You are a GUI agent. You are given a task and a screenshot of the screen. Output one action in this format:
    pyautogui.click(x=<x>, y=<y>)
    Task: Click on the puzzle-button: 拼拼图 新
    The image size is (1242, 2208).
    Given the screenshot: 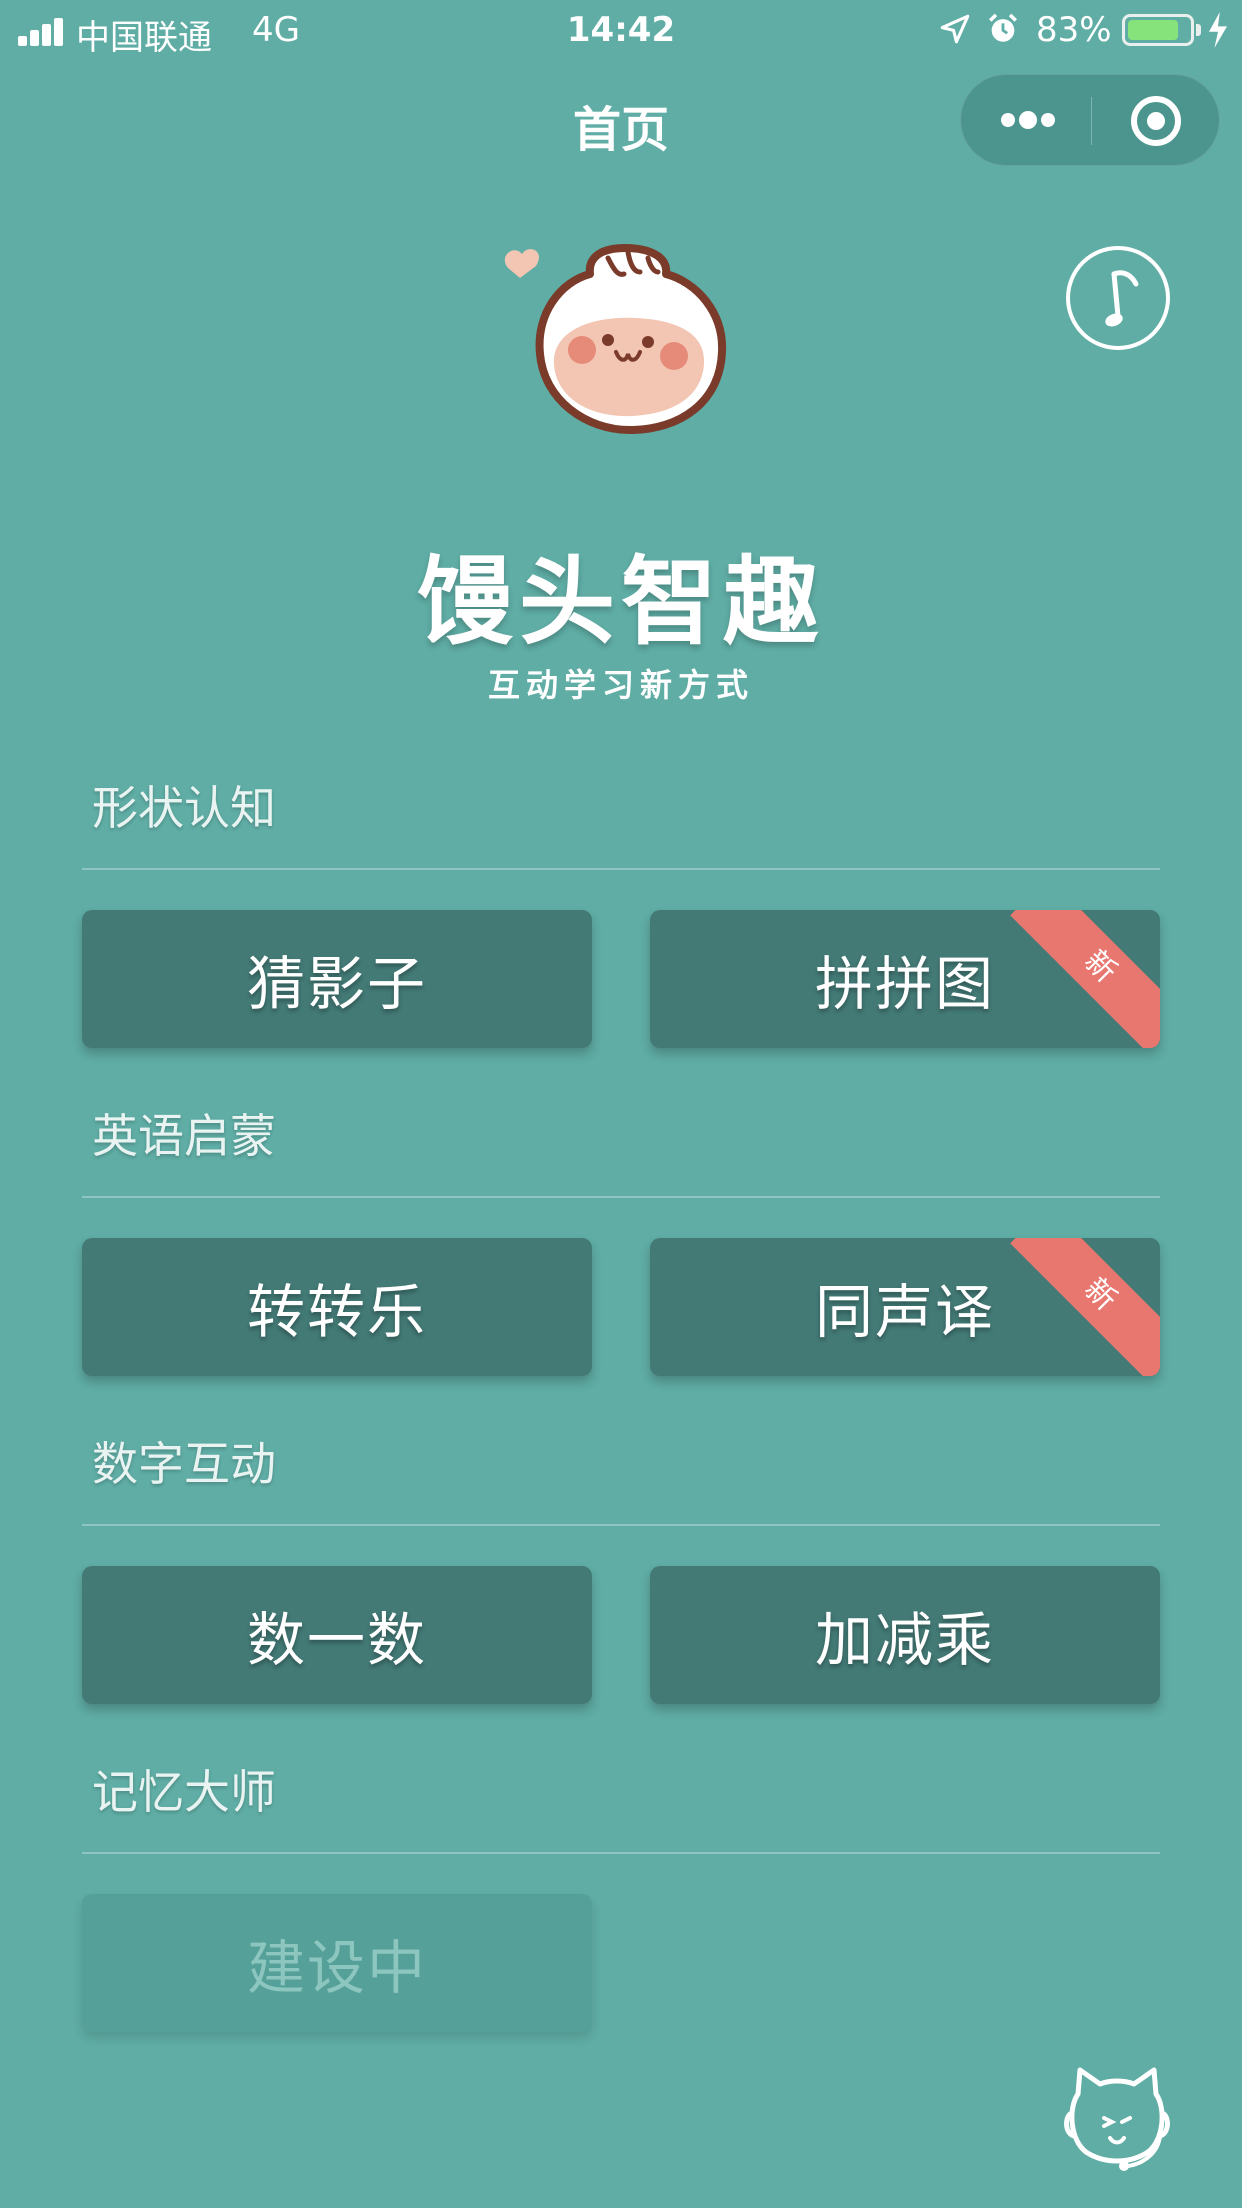 What is the action you would take?
    pyautogui.click(x=905, y=979)
    